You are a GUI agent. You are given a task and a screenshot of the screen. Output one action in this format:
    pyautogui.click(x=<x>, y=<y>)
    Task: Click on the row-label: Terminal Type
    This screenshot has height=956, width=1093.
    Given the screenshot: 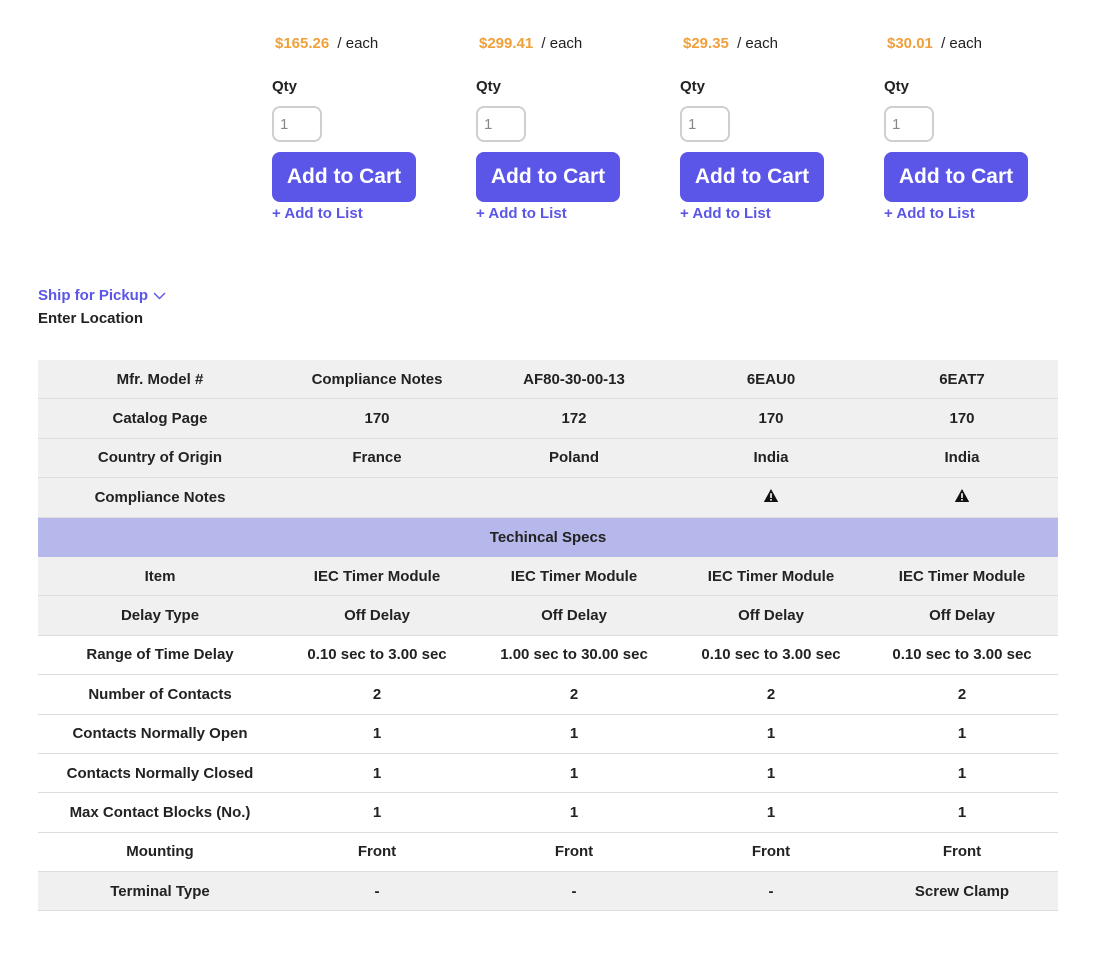 What is the action you would take?
    pyautogui.click(x=160, y=891)
    